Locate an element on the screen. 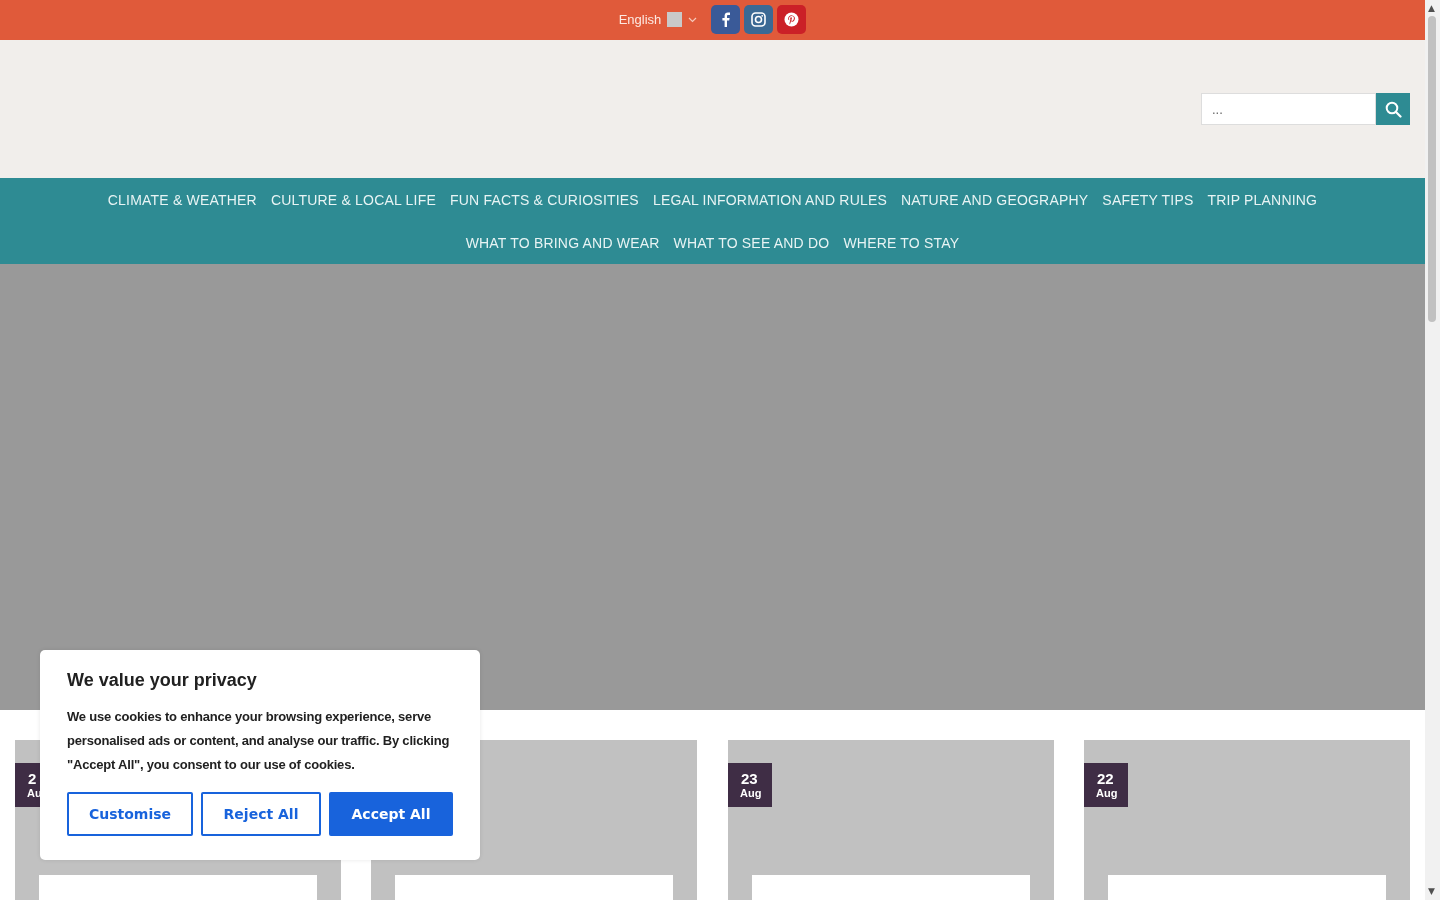  scroll-down-arrow: ▼ is located at coordinates (1431, 891).